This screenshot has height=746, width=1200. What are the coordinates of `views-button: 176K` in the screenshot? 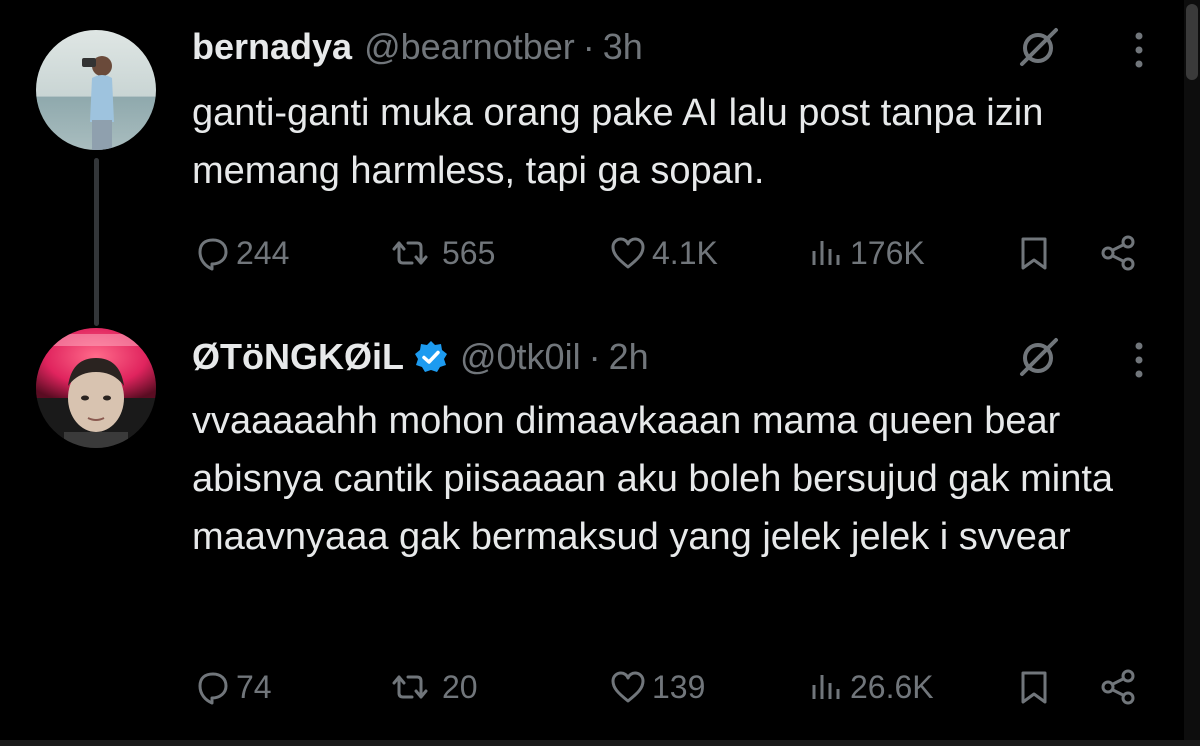 It's located at (865, 253).